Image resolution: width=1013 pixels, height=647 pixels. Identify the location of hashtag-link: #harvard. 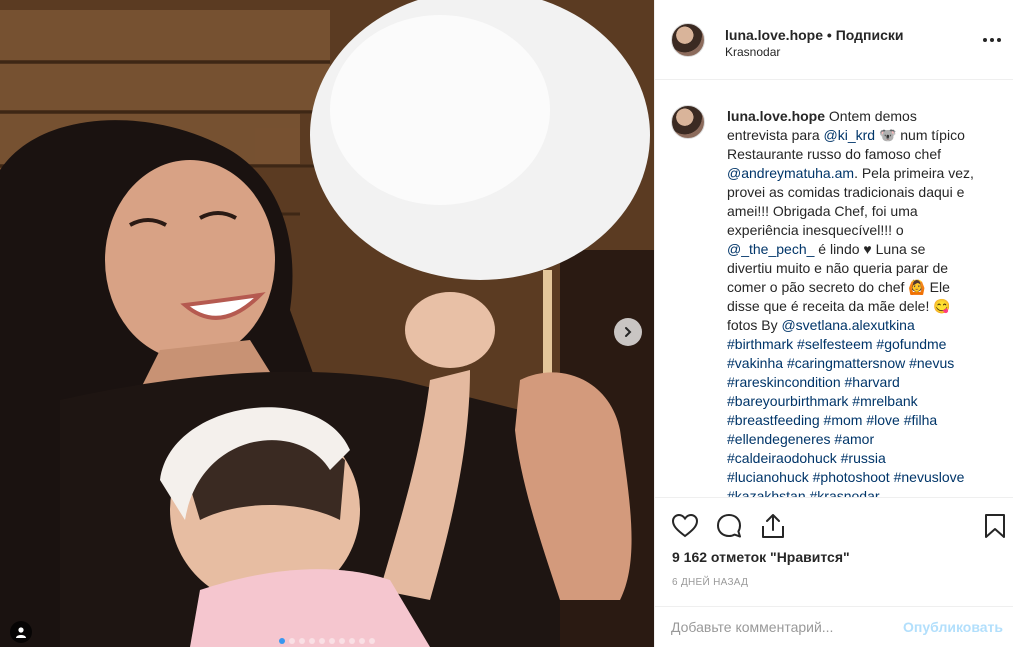
(872, 382).